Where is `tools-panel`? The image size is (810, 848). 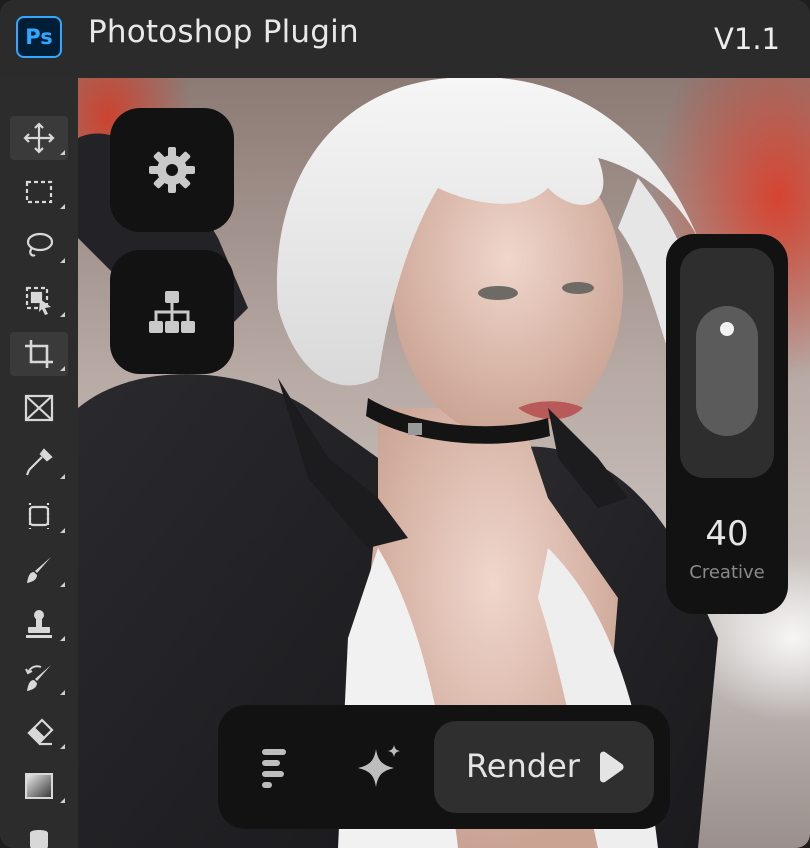 tools-panel is located at coordinates (39, 463).